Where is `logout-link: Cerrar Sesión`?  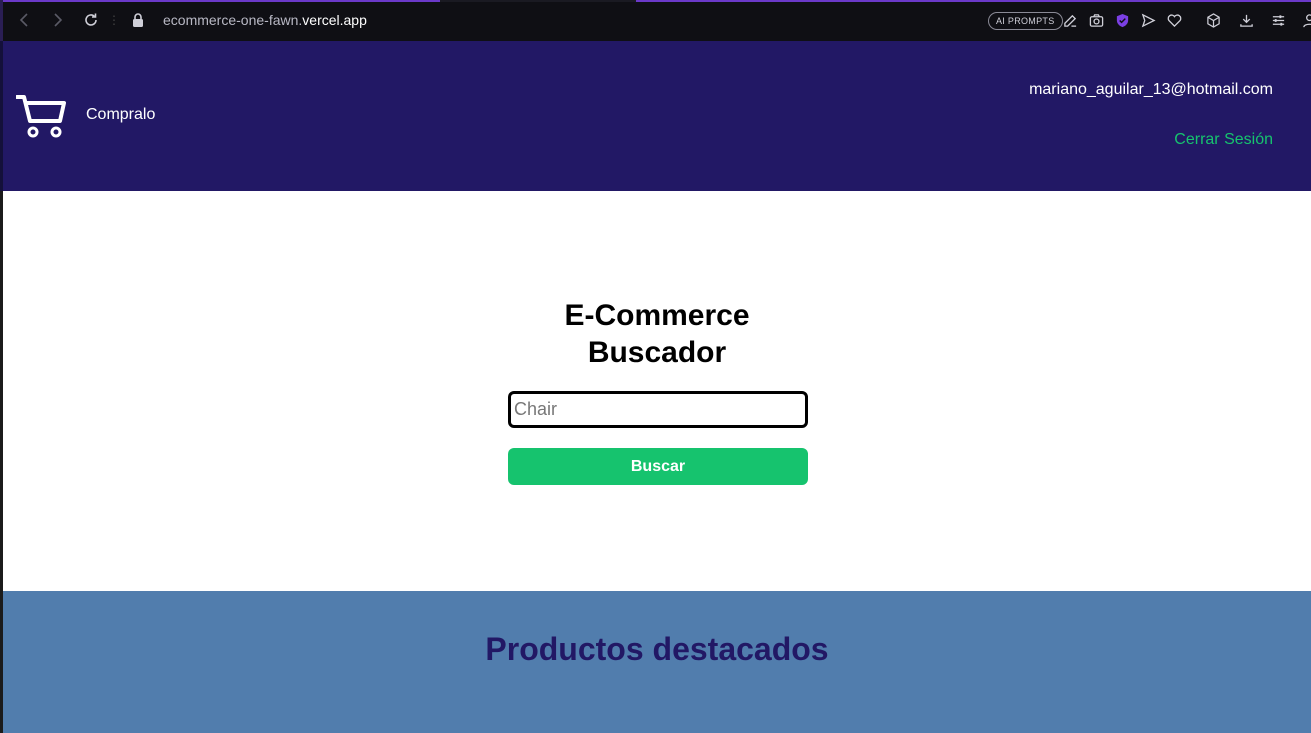 logout-link: Cerrar Sesión is located at coordinates (1223, 140).